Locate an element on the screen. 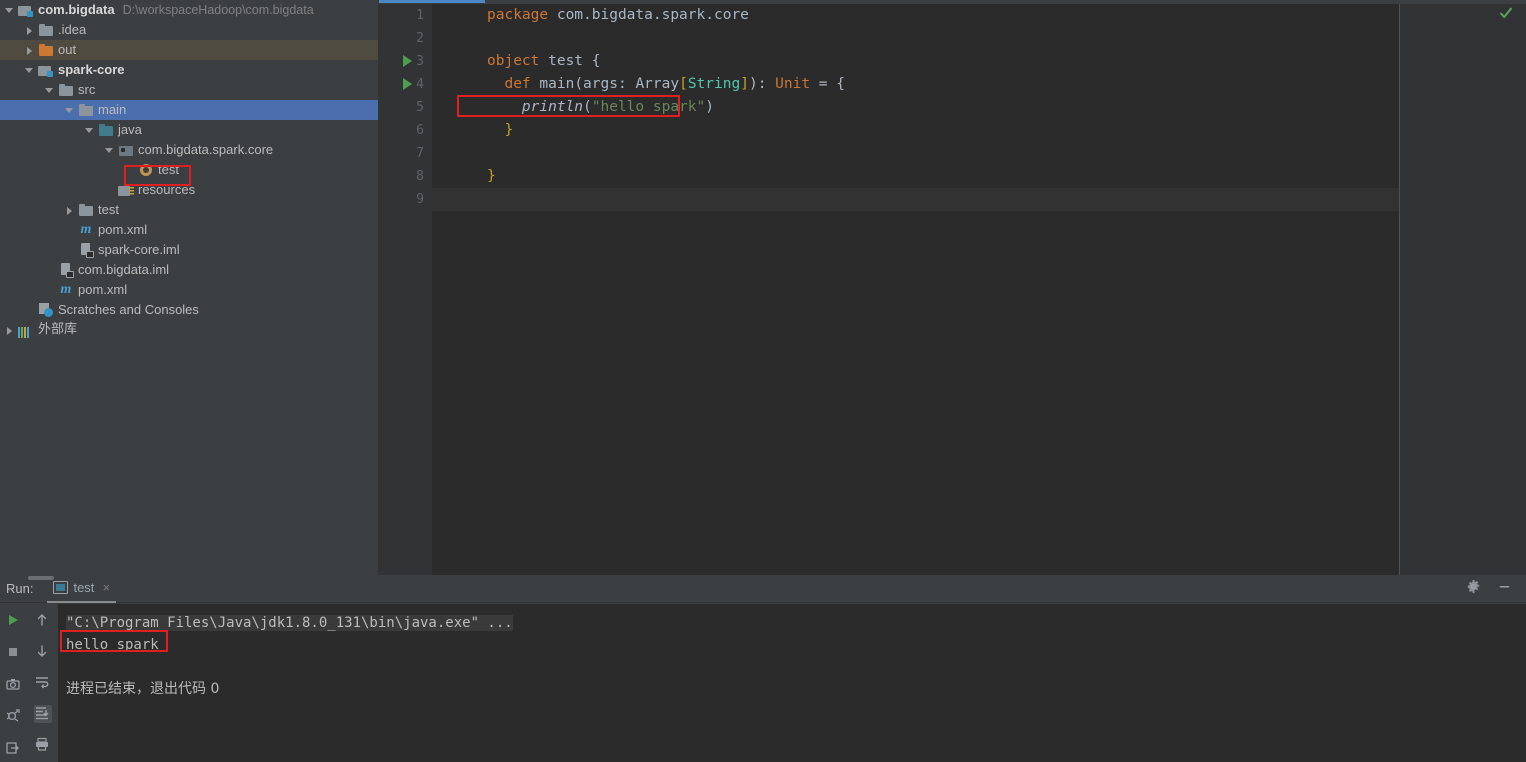 The width and height of the screenshot is (1526, 762). scratches-icon is located at coordinates (46, 310).